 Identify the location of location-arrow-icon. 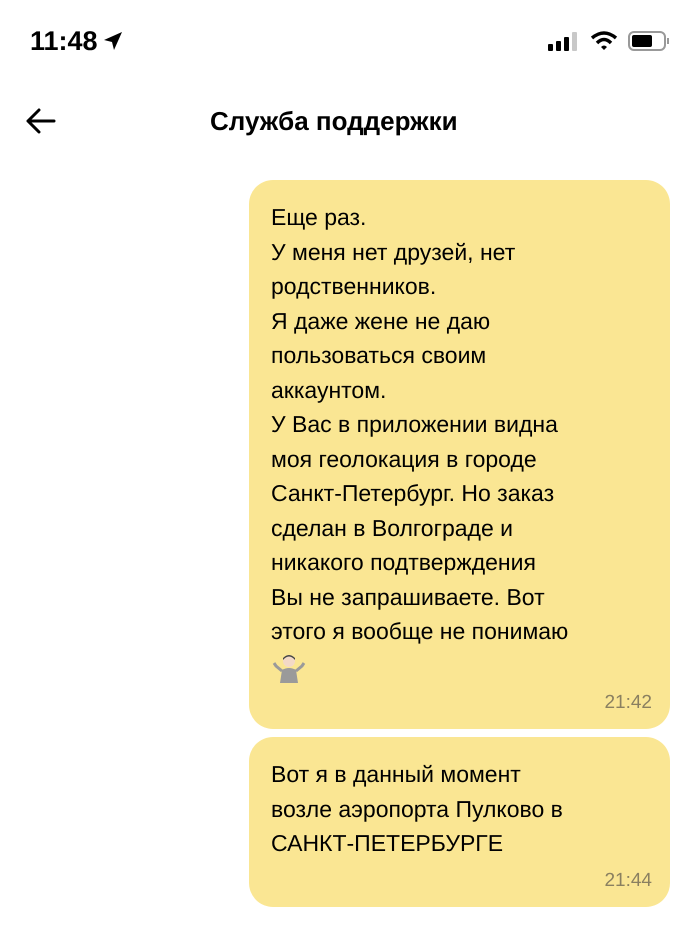
(113, 41).